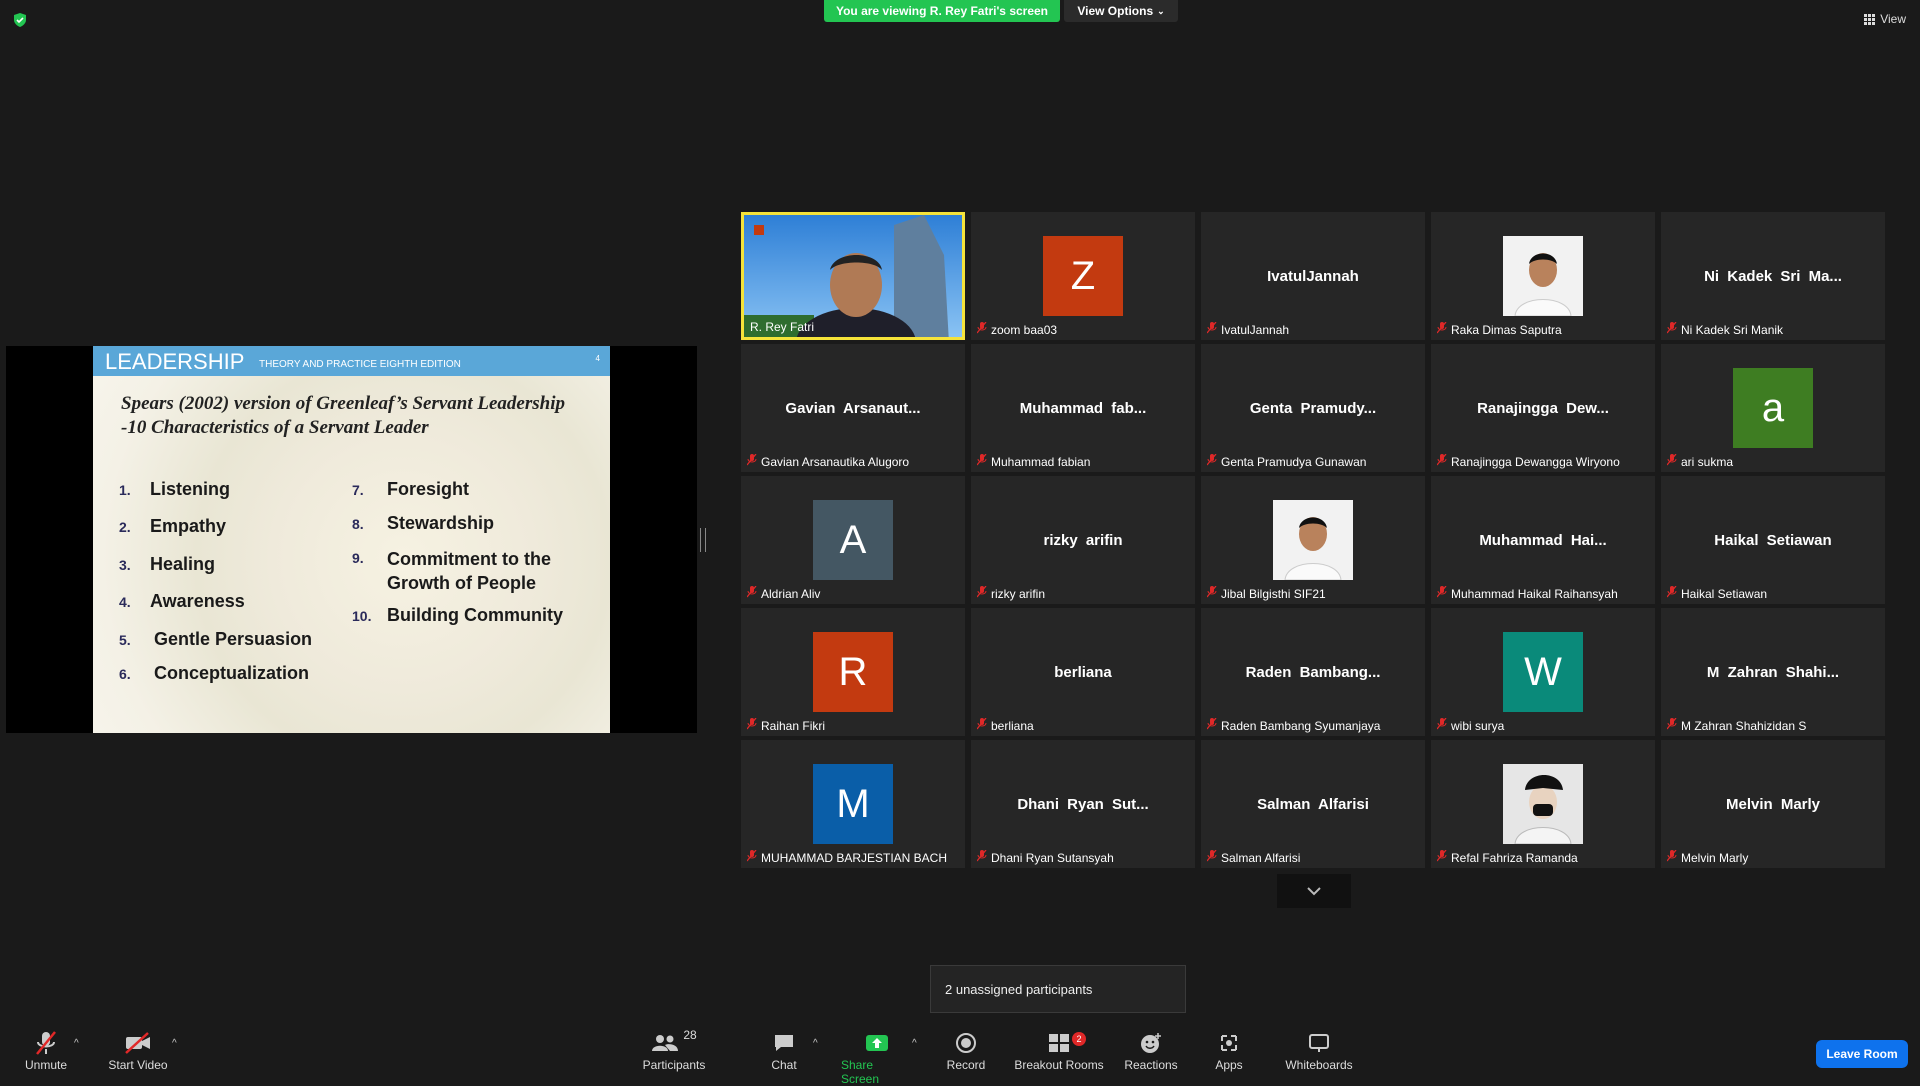 The height and width of the screenshot is (1086, 1920). I want to click on participant-name-text: ari sukma, so click(1707, 461).